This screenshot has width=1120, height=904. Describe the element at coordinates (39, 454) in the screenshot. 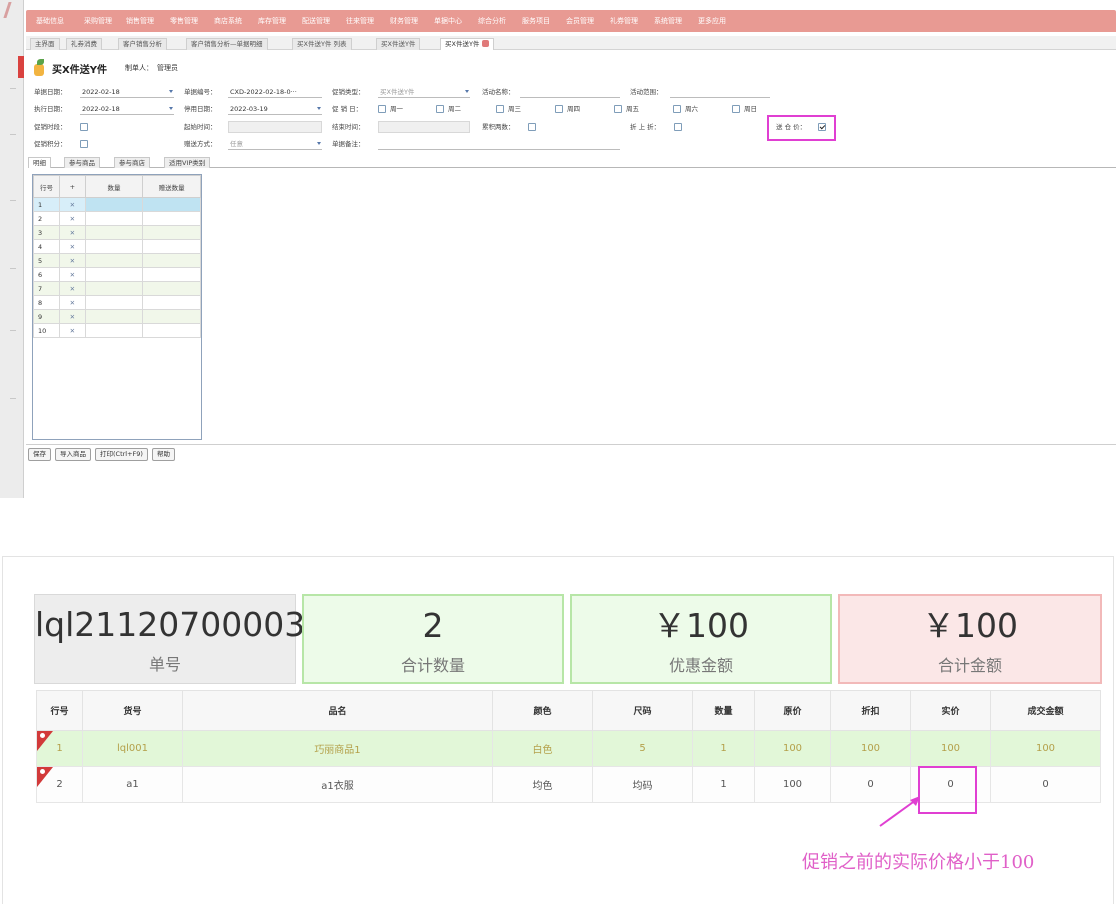

I see `save-button: 保存` at that location.